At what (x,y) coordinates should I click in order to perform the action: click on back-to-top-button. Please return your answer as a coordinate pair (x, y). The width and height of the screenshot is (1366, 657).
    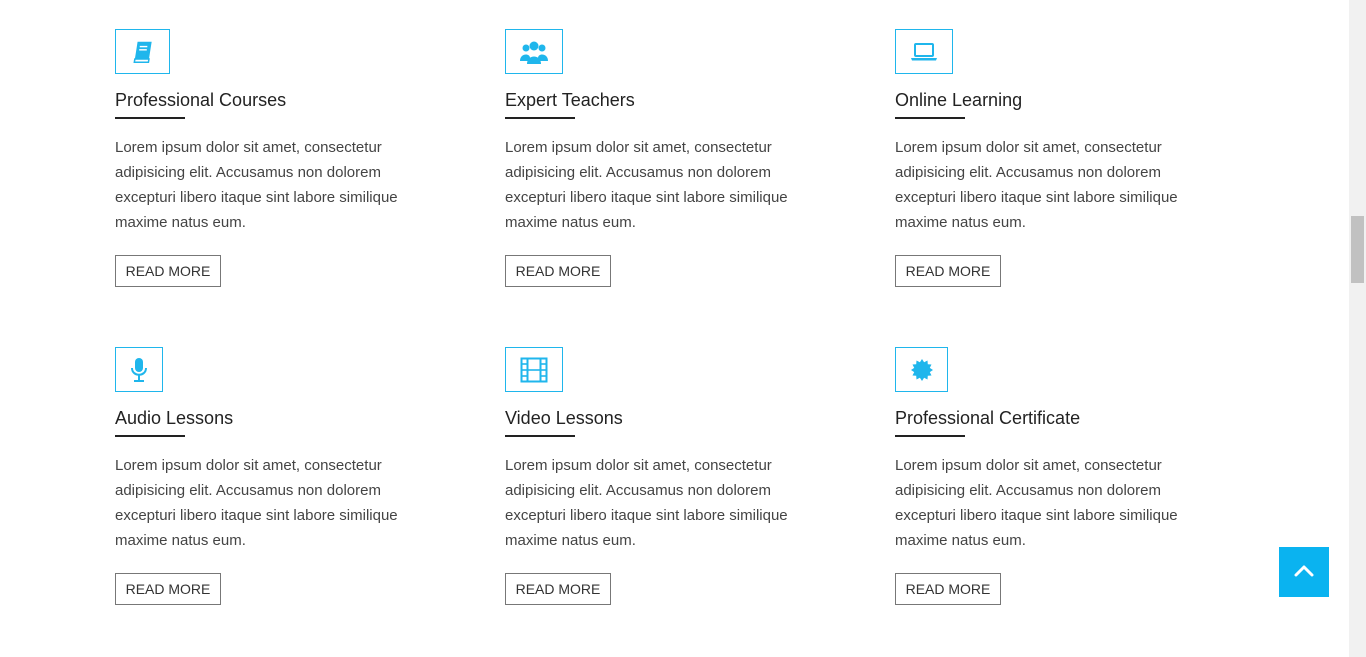
    Looking at the image, I should click on (1304, 572).